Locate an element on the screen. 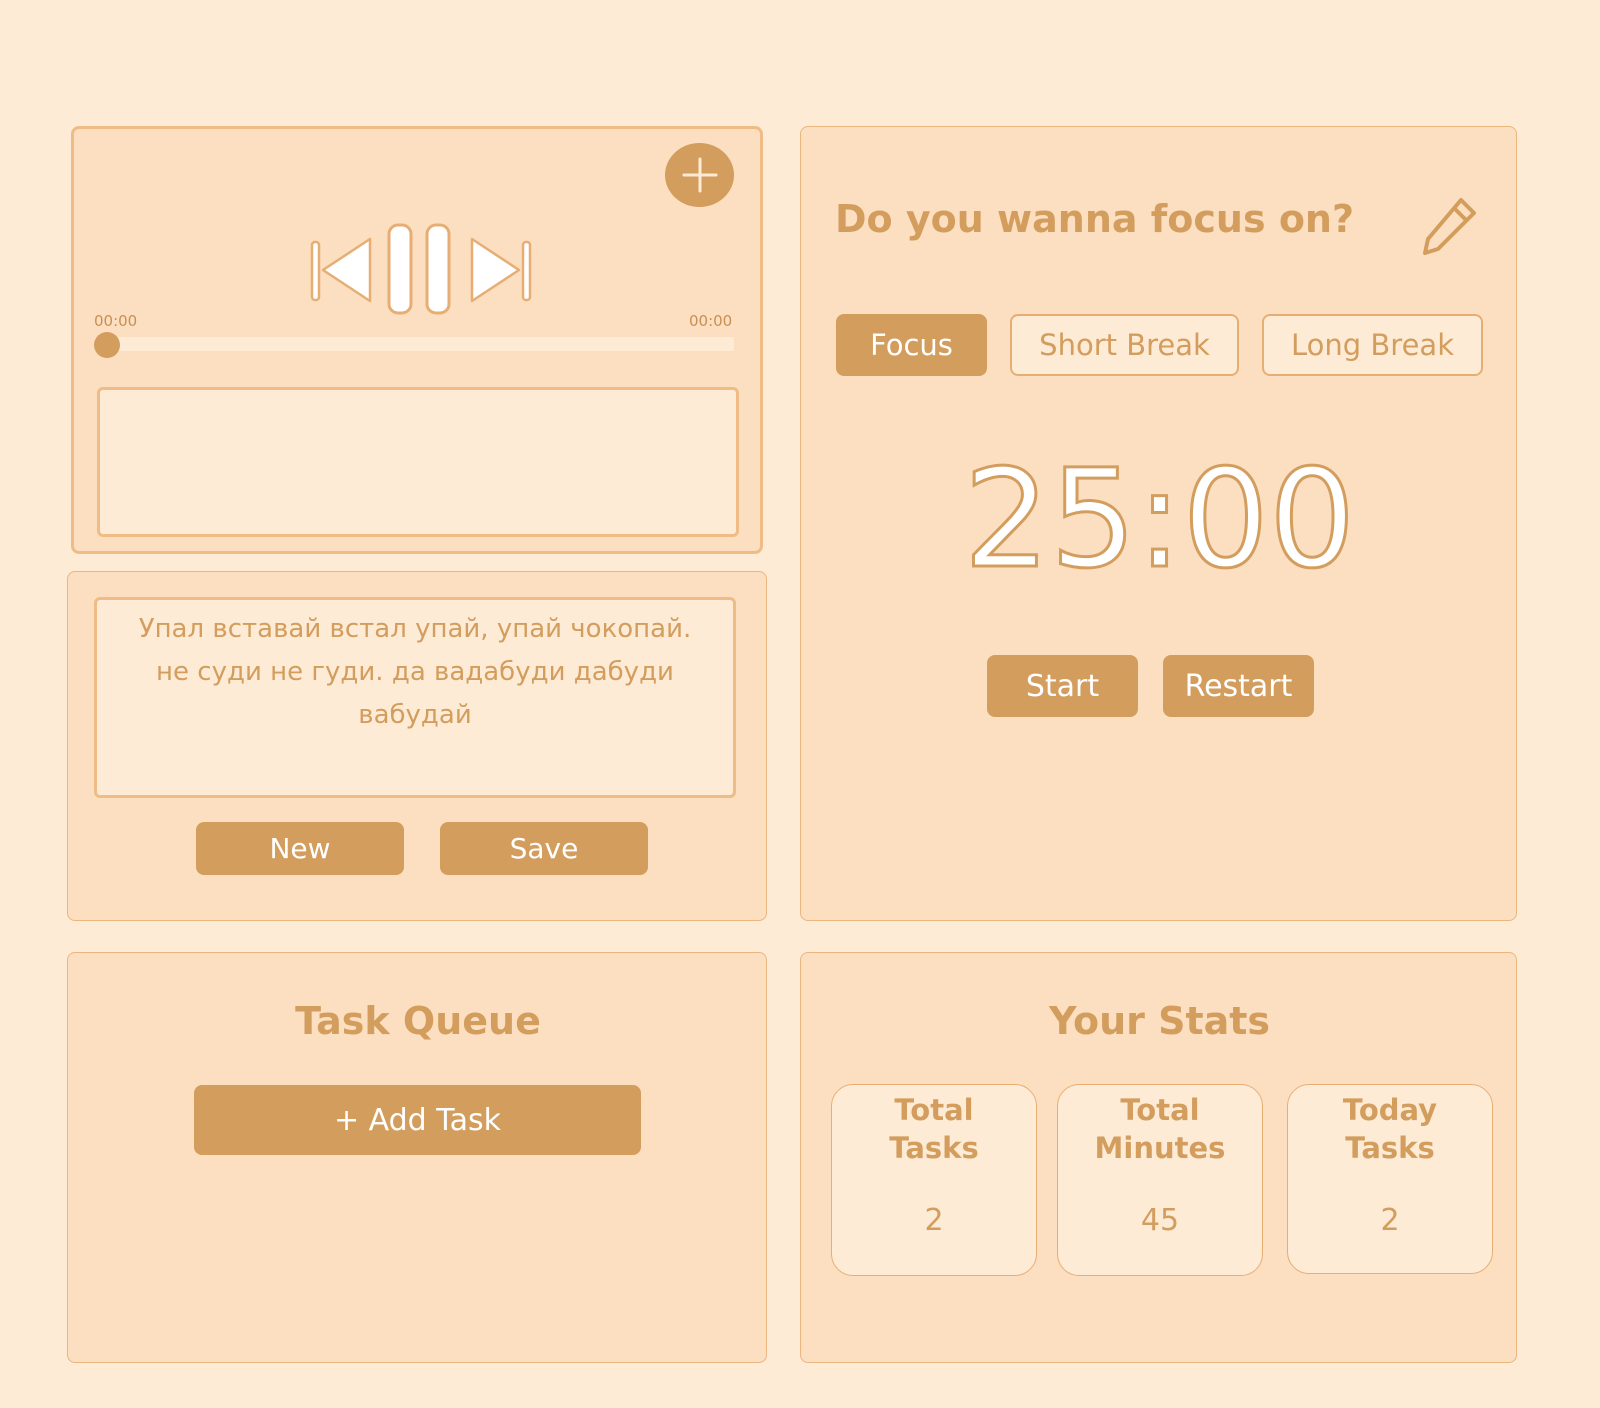 The image size is (1600, 1408). mode-long-break-tab: Long Break is located at coordinates (1372, 345).